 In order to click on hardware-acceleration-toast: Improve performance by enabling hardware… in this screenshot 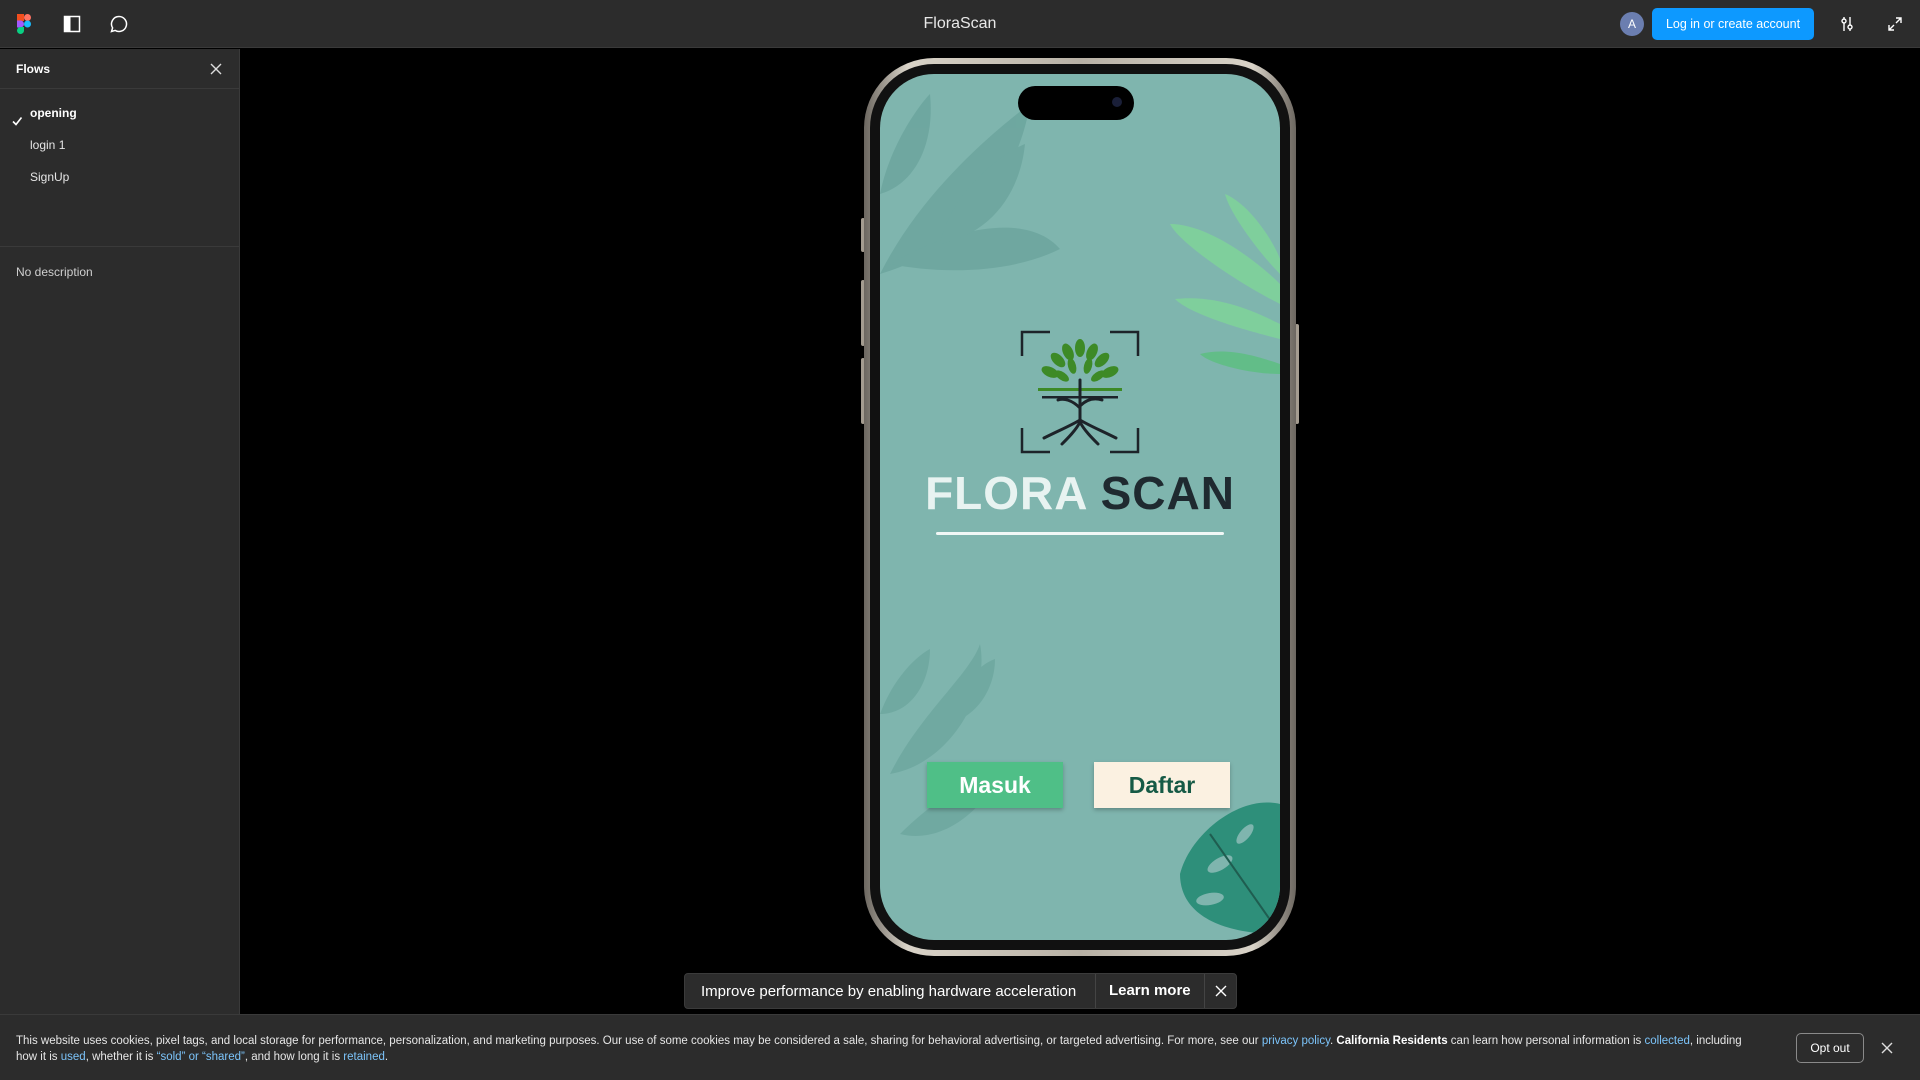, I will do `click(960, 991)`.